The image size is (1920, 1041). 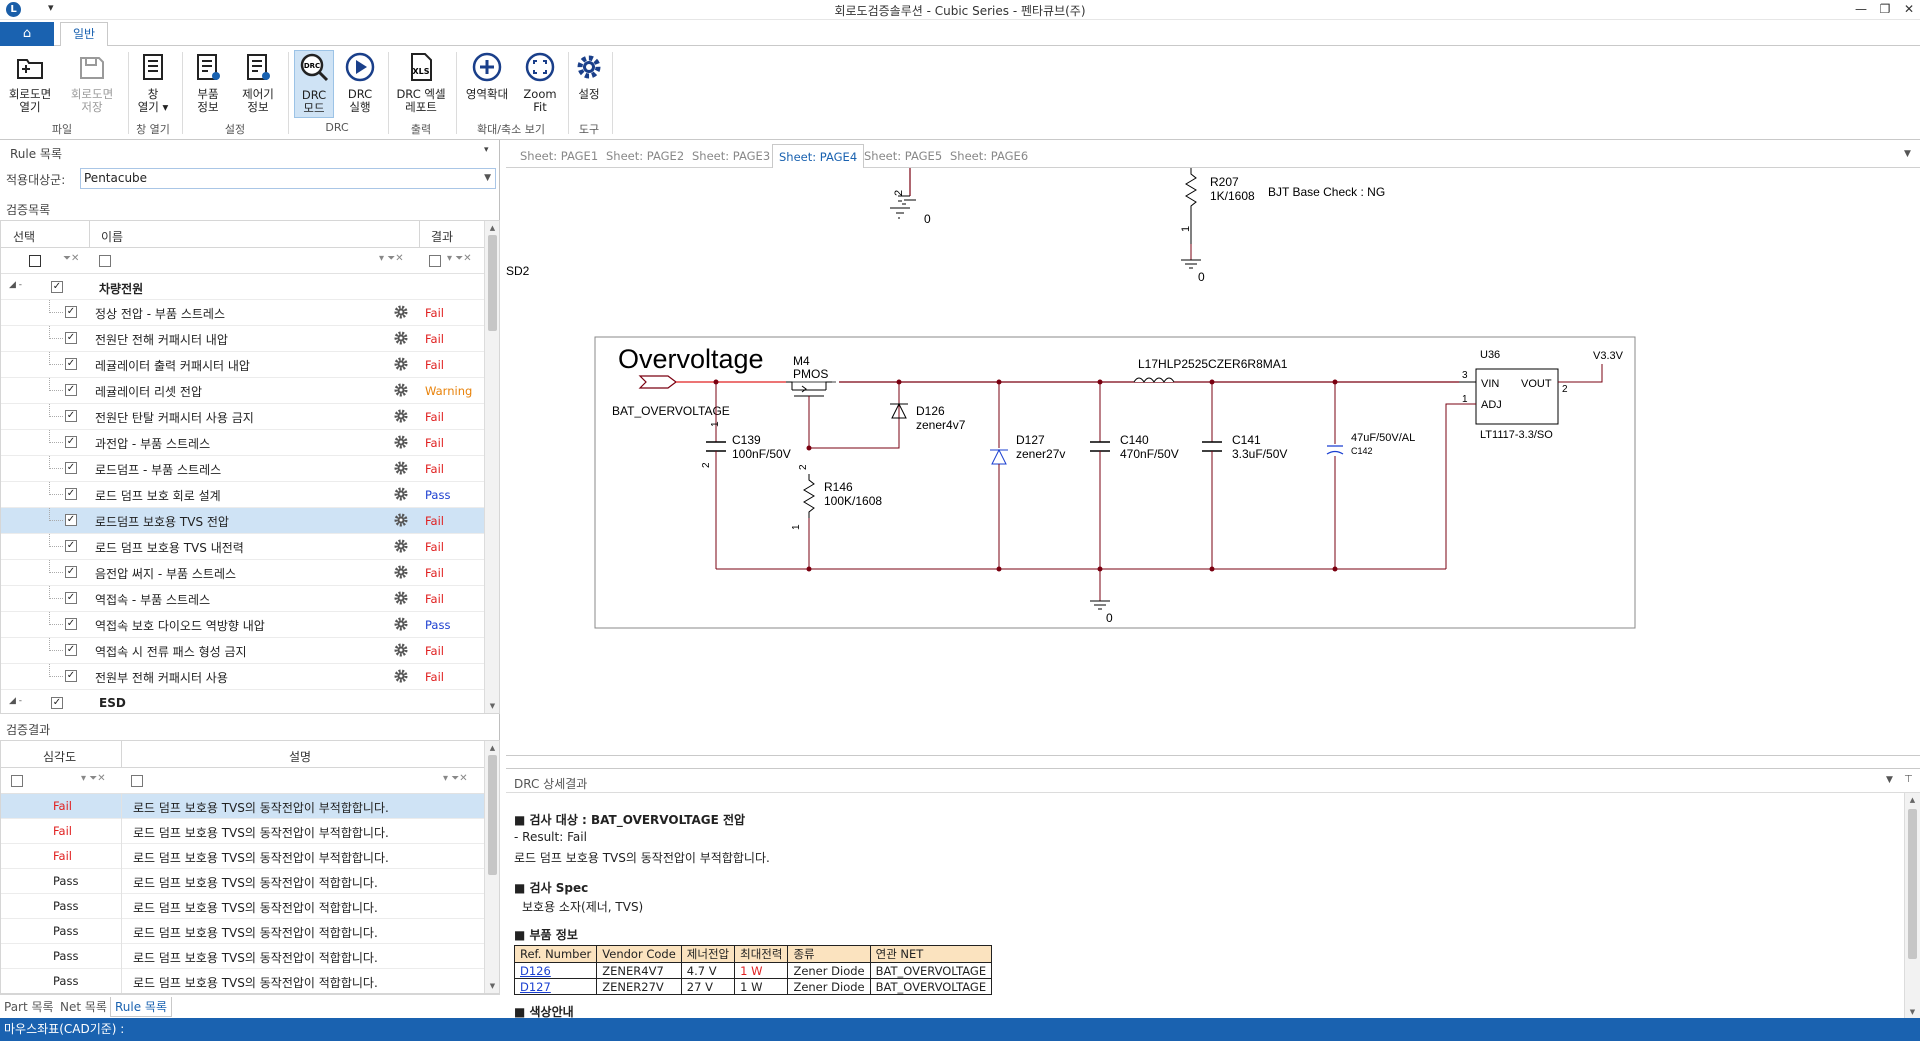 I want to click on column-select: 선택, so click(x=24, y=236).